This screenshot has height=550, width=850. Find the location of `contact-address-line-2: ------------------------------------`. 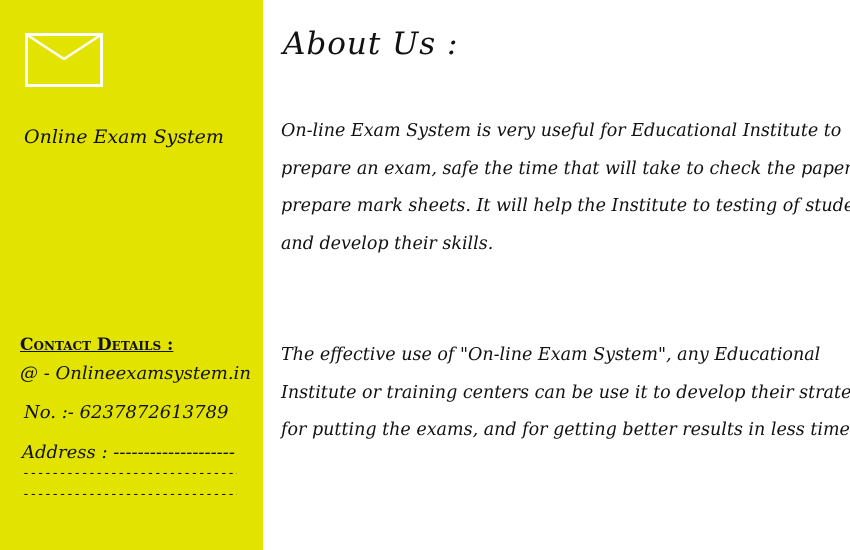

contact-address-line-2: ------------------------------------ is located at coordinates (129, 473).